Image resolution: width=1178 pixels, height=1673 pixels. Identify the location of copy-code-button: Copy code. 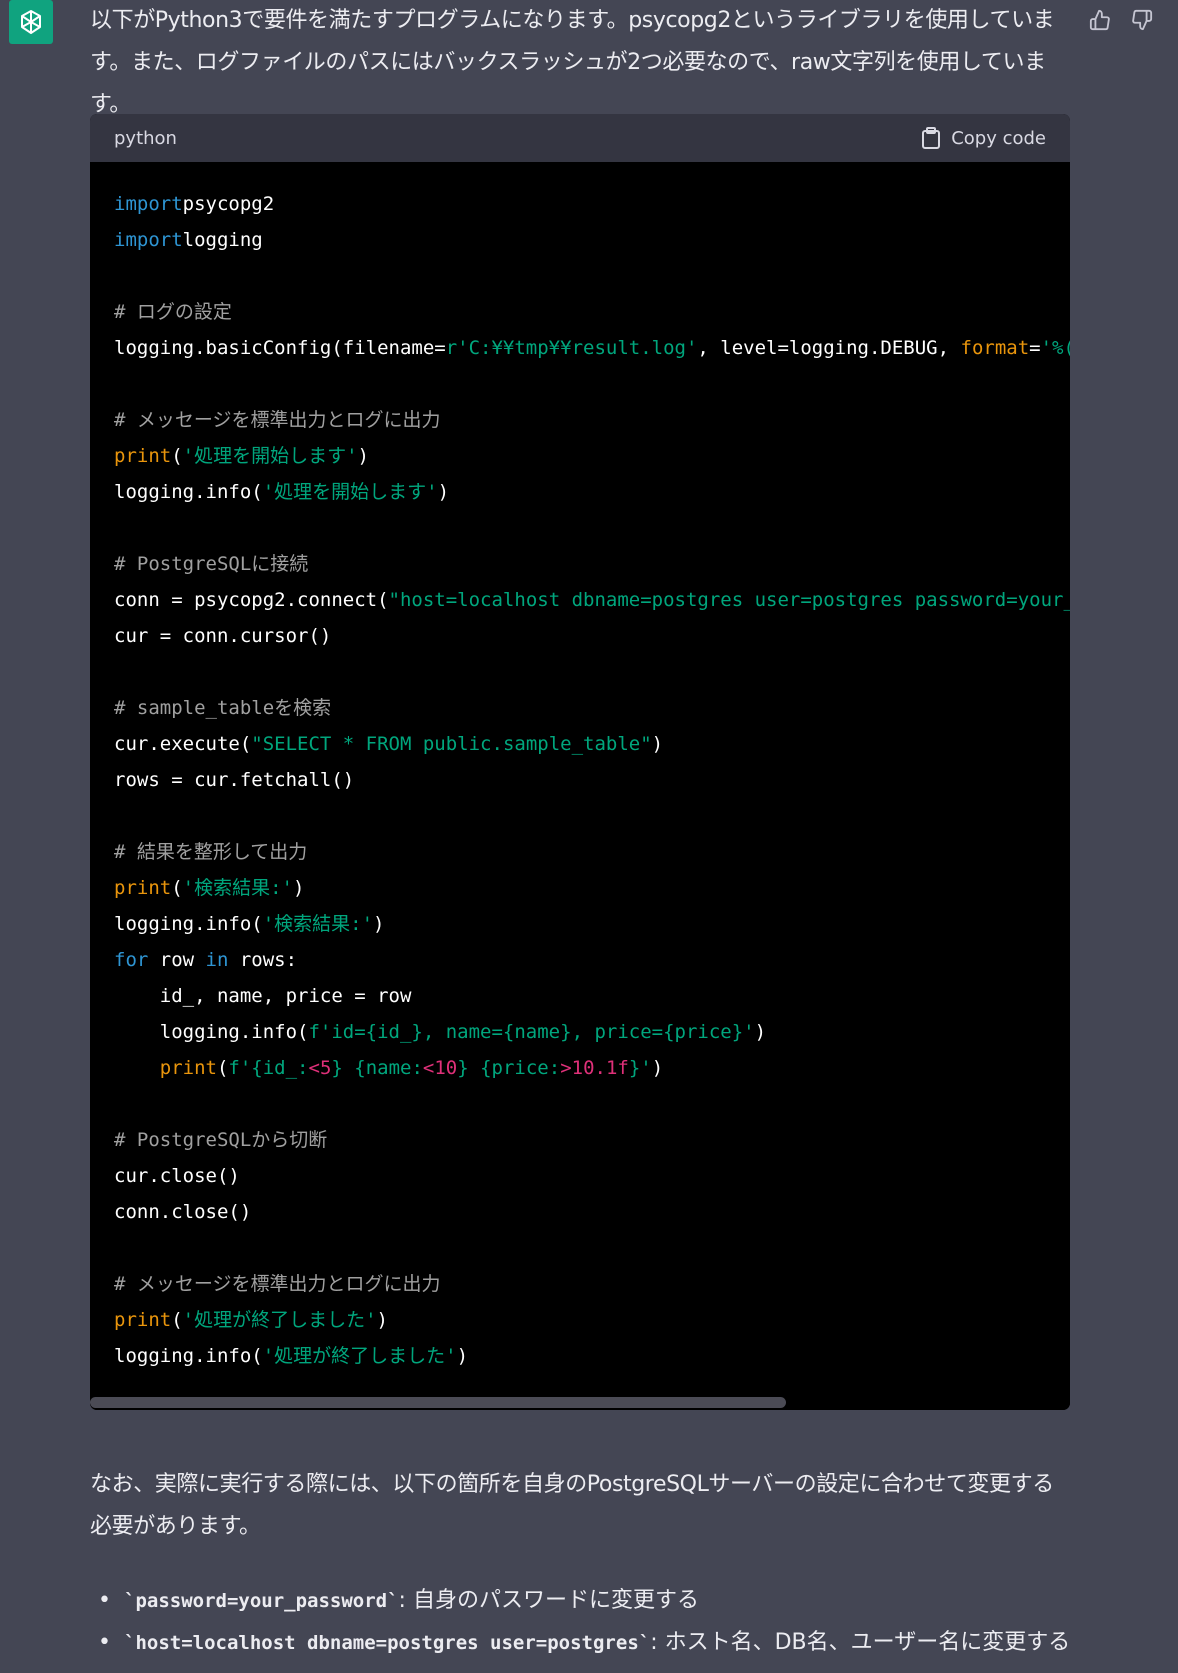
(983, 138).